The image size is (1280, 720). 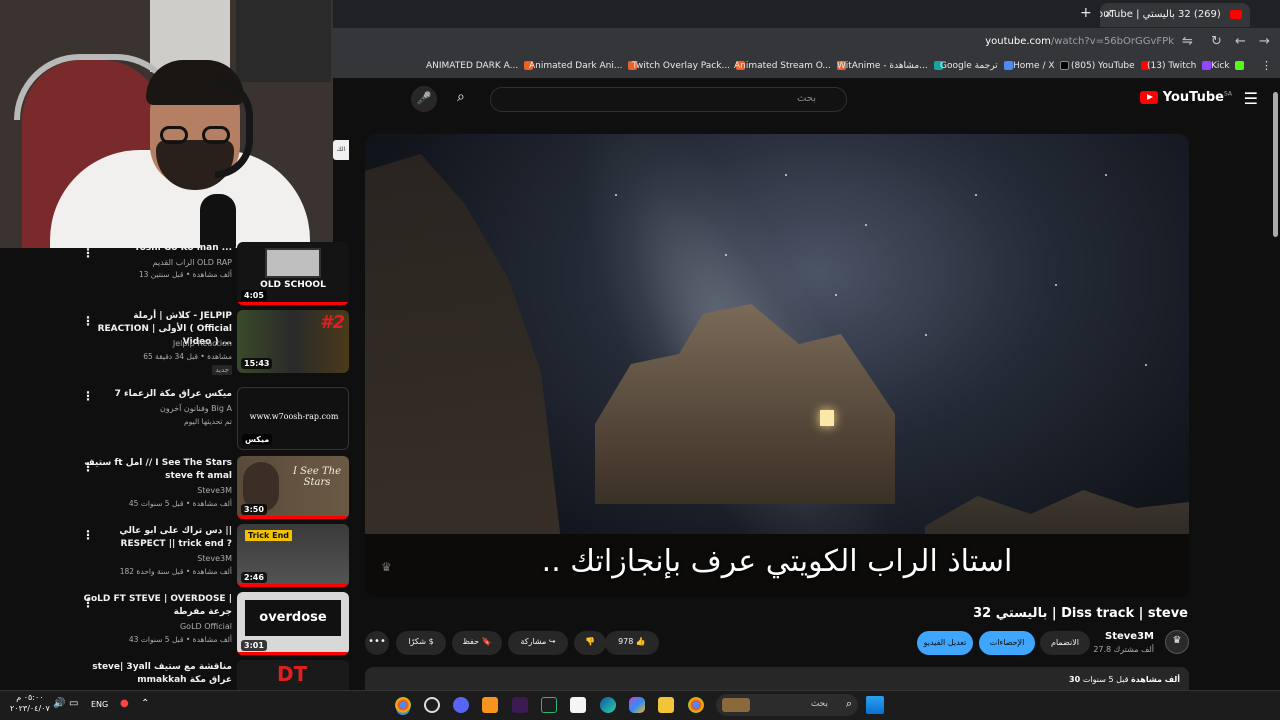 I want to click on url-field: youtube.com/watch?v=56bOrGGvFPk, so click(x=1079, y=41).